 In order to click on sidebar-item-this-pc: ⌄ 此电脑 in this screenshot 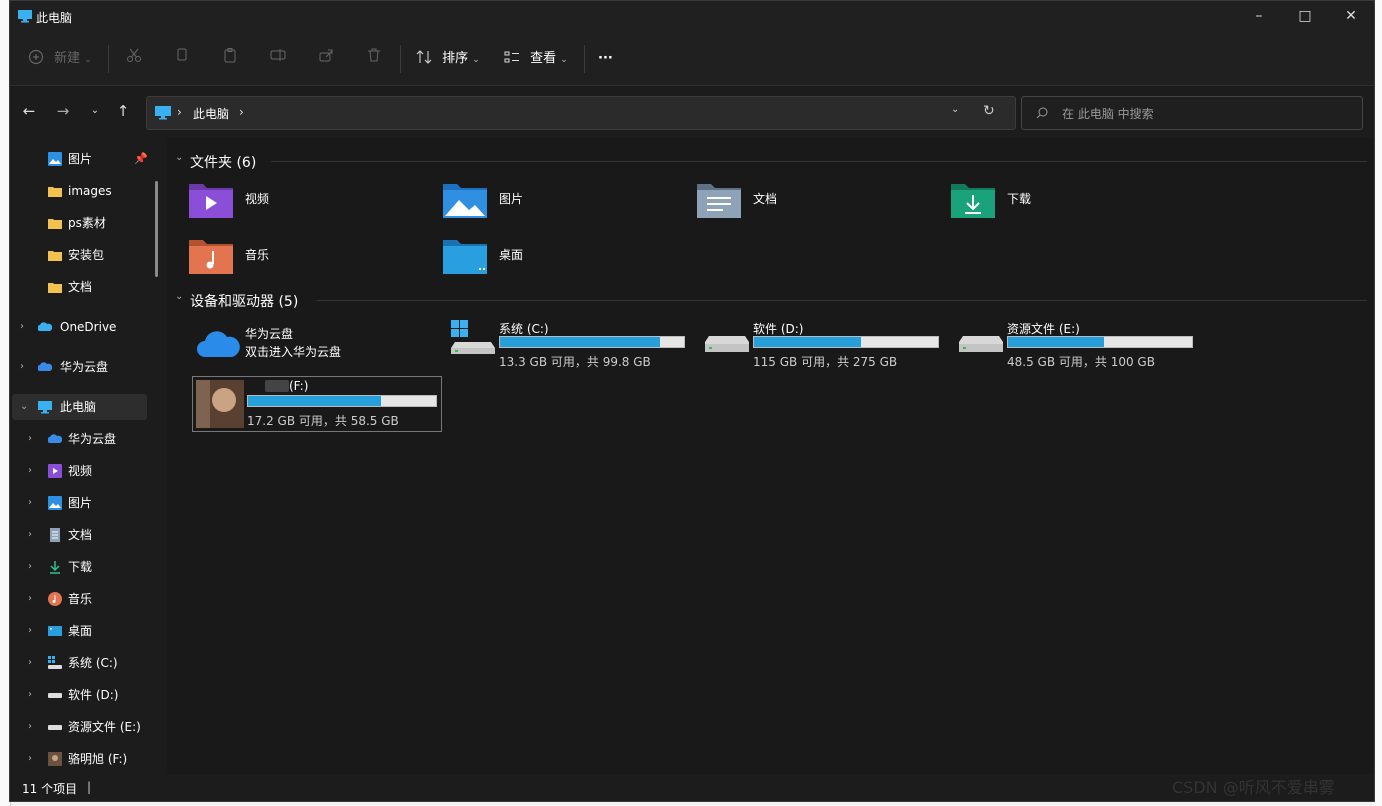, I will do `click(79, 407)`.